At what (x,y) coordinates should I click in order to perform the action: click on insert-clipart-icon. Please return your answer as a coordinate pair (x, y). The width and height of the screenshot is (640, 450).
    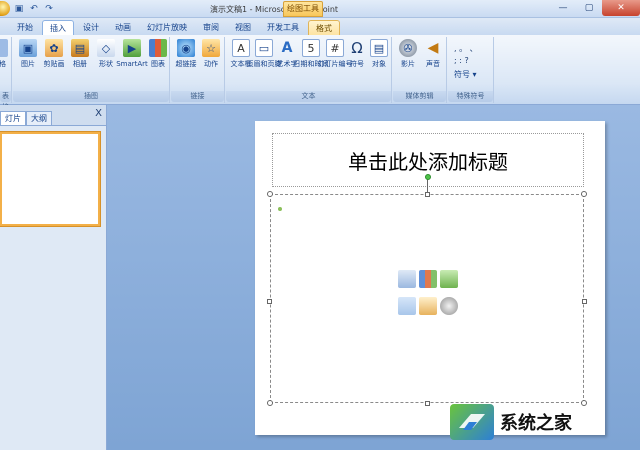
    Looking at the image, I should click on (428, 305).